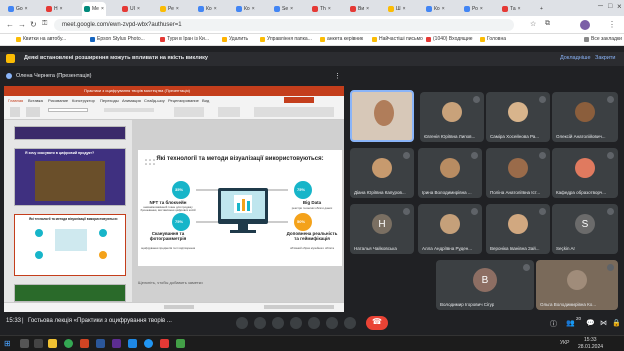 Image resolution: width=624 pixels, height=351 pixels. Describe the element at coordinates (15, 112) in the screenshot. I see `paste-icon` at that location.